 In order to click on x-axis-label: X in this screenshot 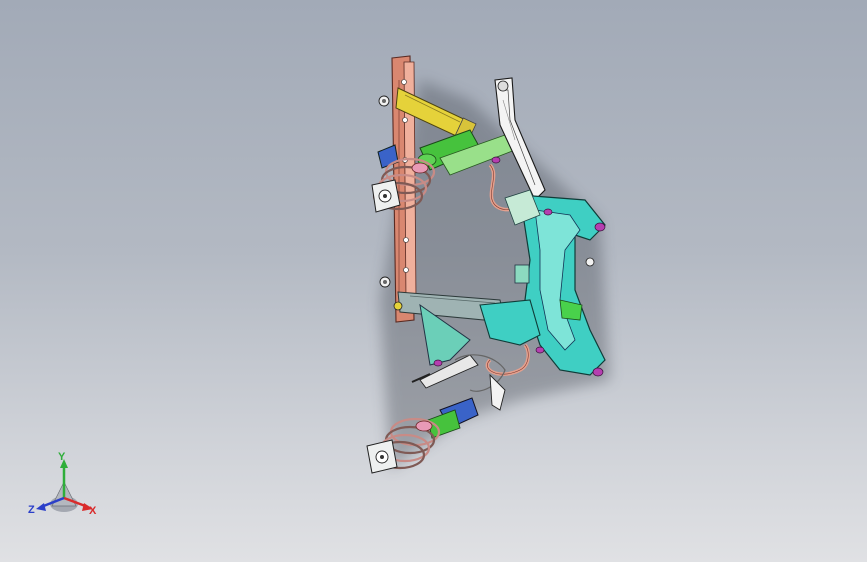, I will do `click(93, 511)`.